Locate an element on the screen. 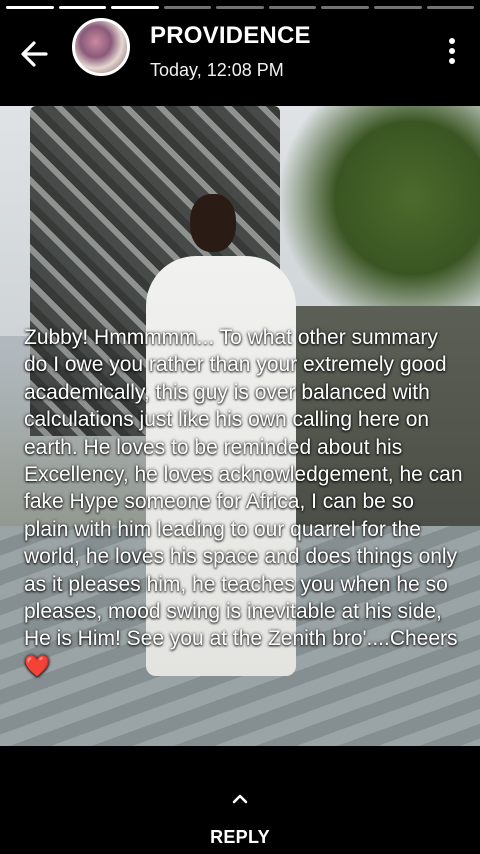 The height and width of the screenshot is (854, 480). chevron-up-icon is located at coordinates (240, 799).